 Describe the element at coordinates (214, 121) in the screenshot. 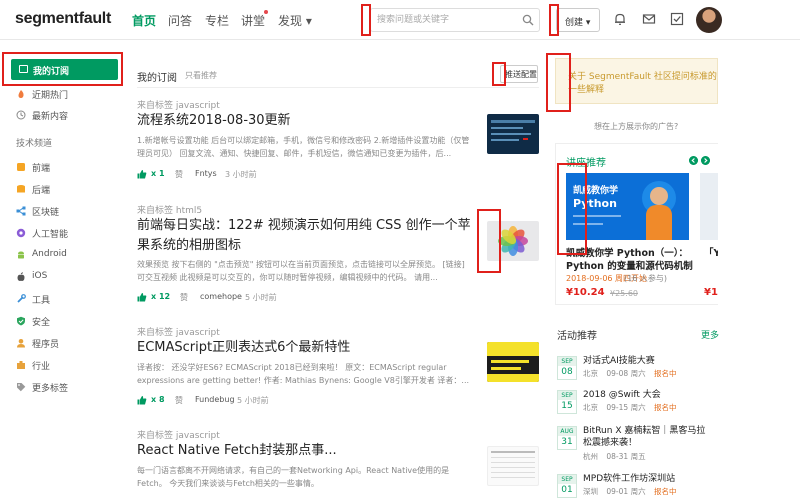

I see `article-title: 流程系统2018-08-30更新` at that location.